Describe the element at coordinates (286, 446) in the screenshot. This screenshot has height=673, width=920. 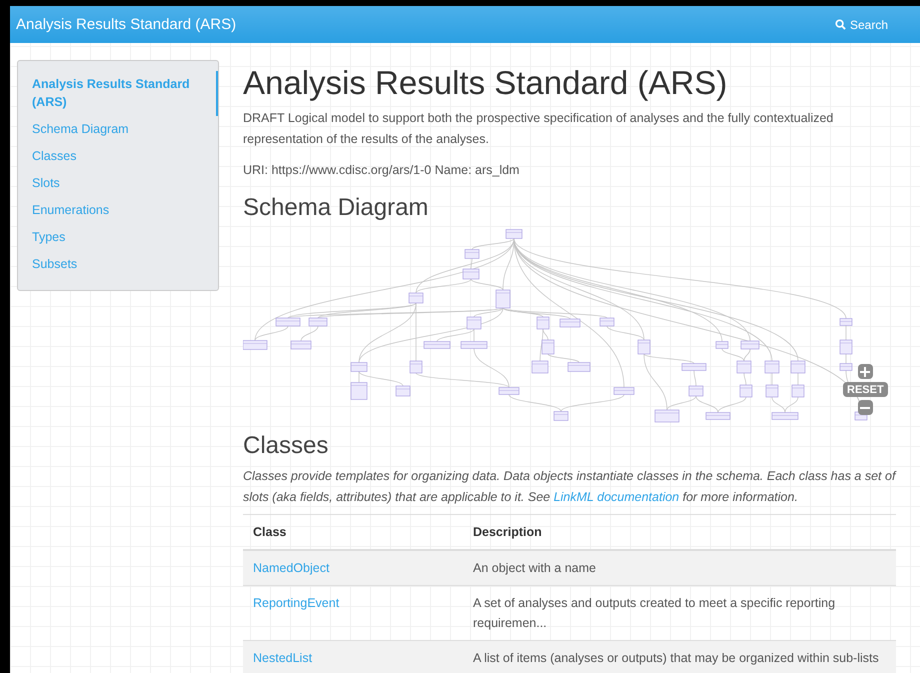
I see `section-heading: Classes` at that location.